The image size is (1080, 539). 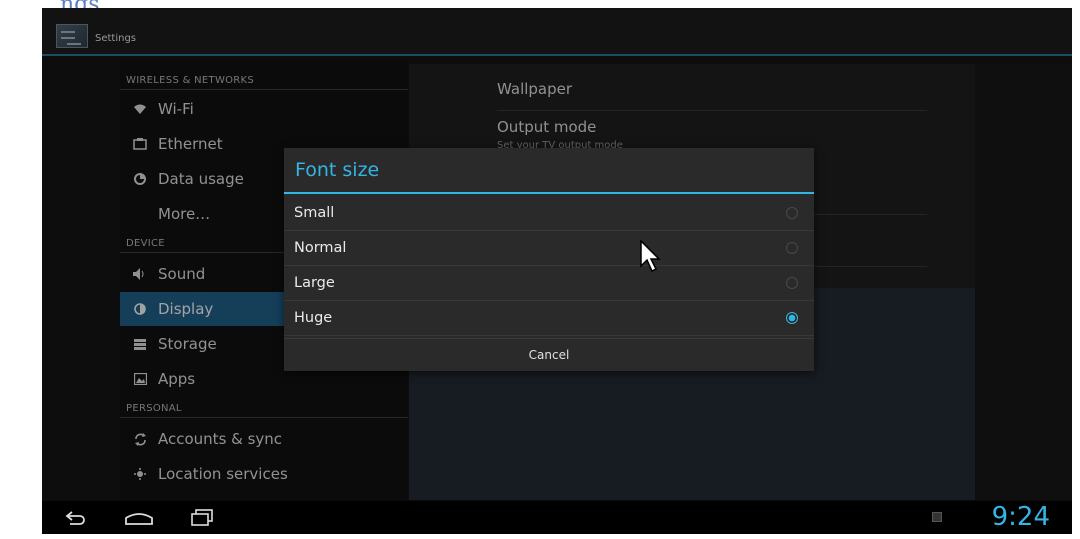 What do you see at coordinates (549, 318) in the screenshot?
I see `font-size-option-huge: Huge` at bounding box center [549, 318].